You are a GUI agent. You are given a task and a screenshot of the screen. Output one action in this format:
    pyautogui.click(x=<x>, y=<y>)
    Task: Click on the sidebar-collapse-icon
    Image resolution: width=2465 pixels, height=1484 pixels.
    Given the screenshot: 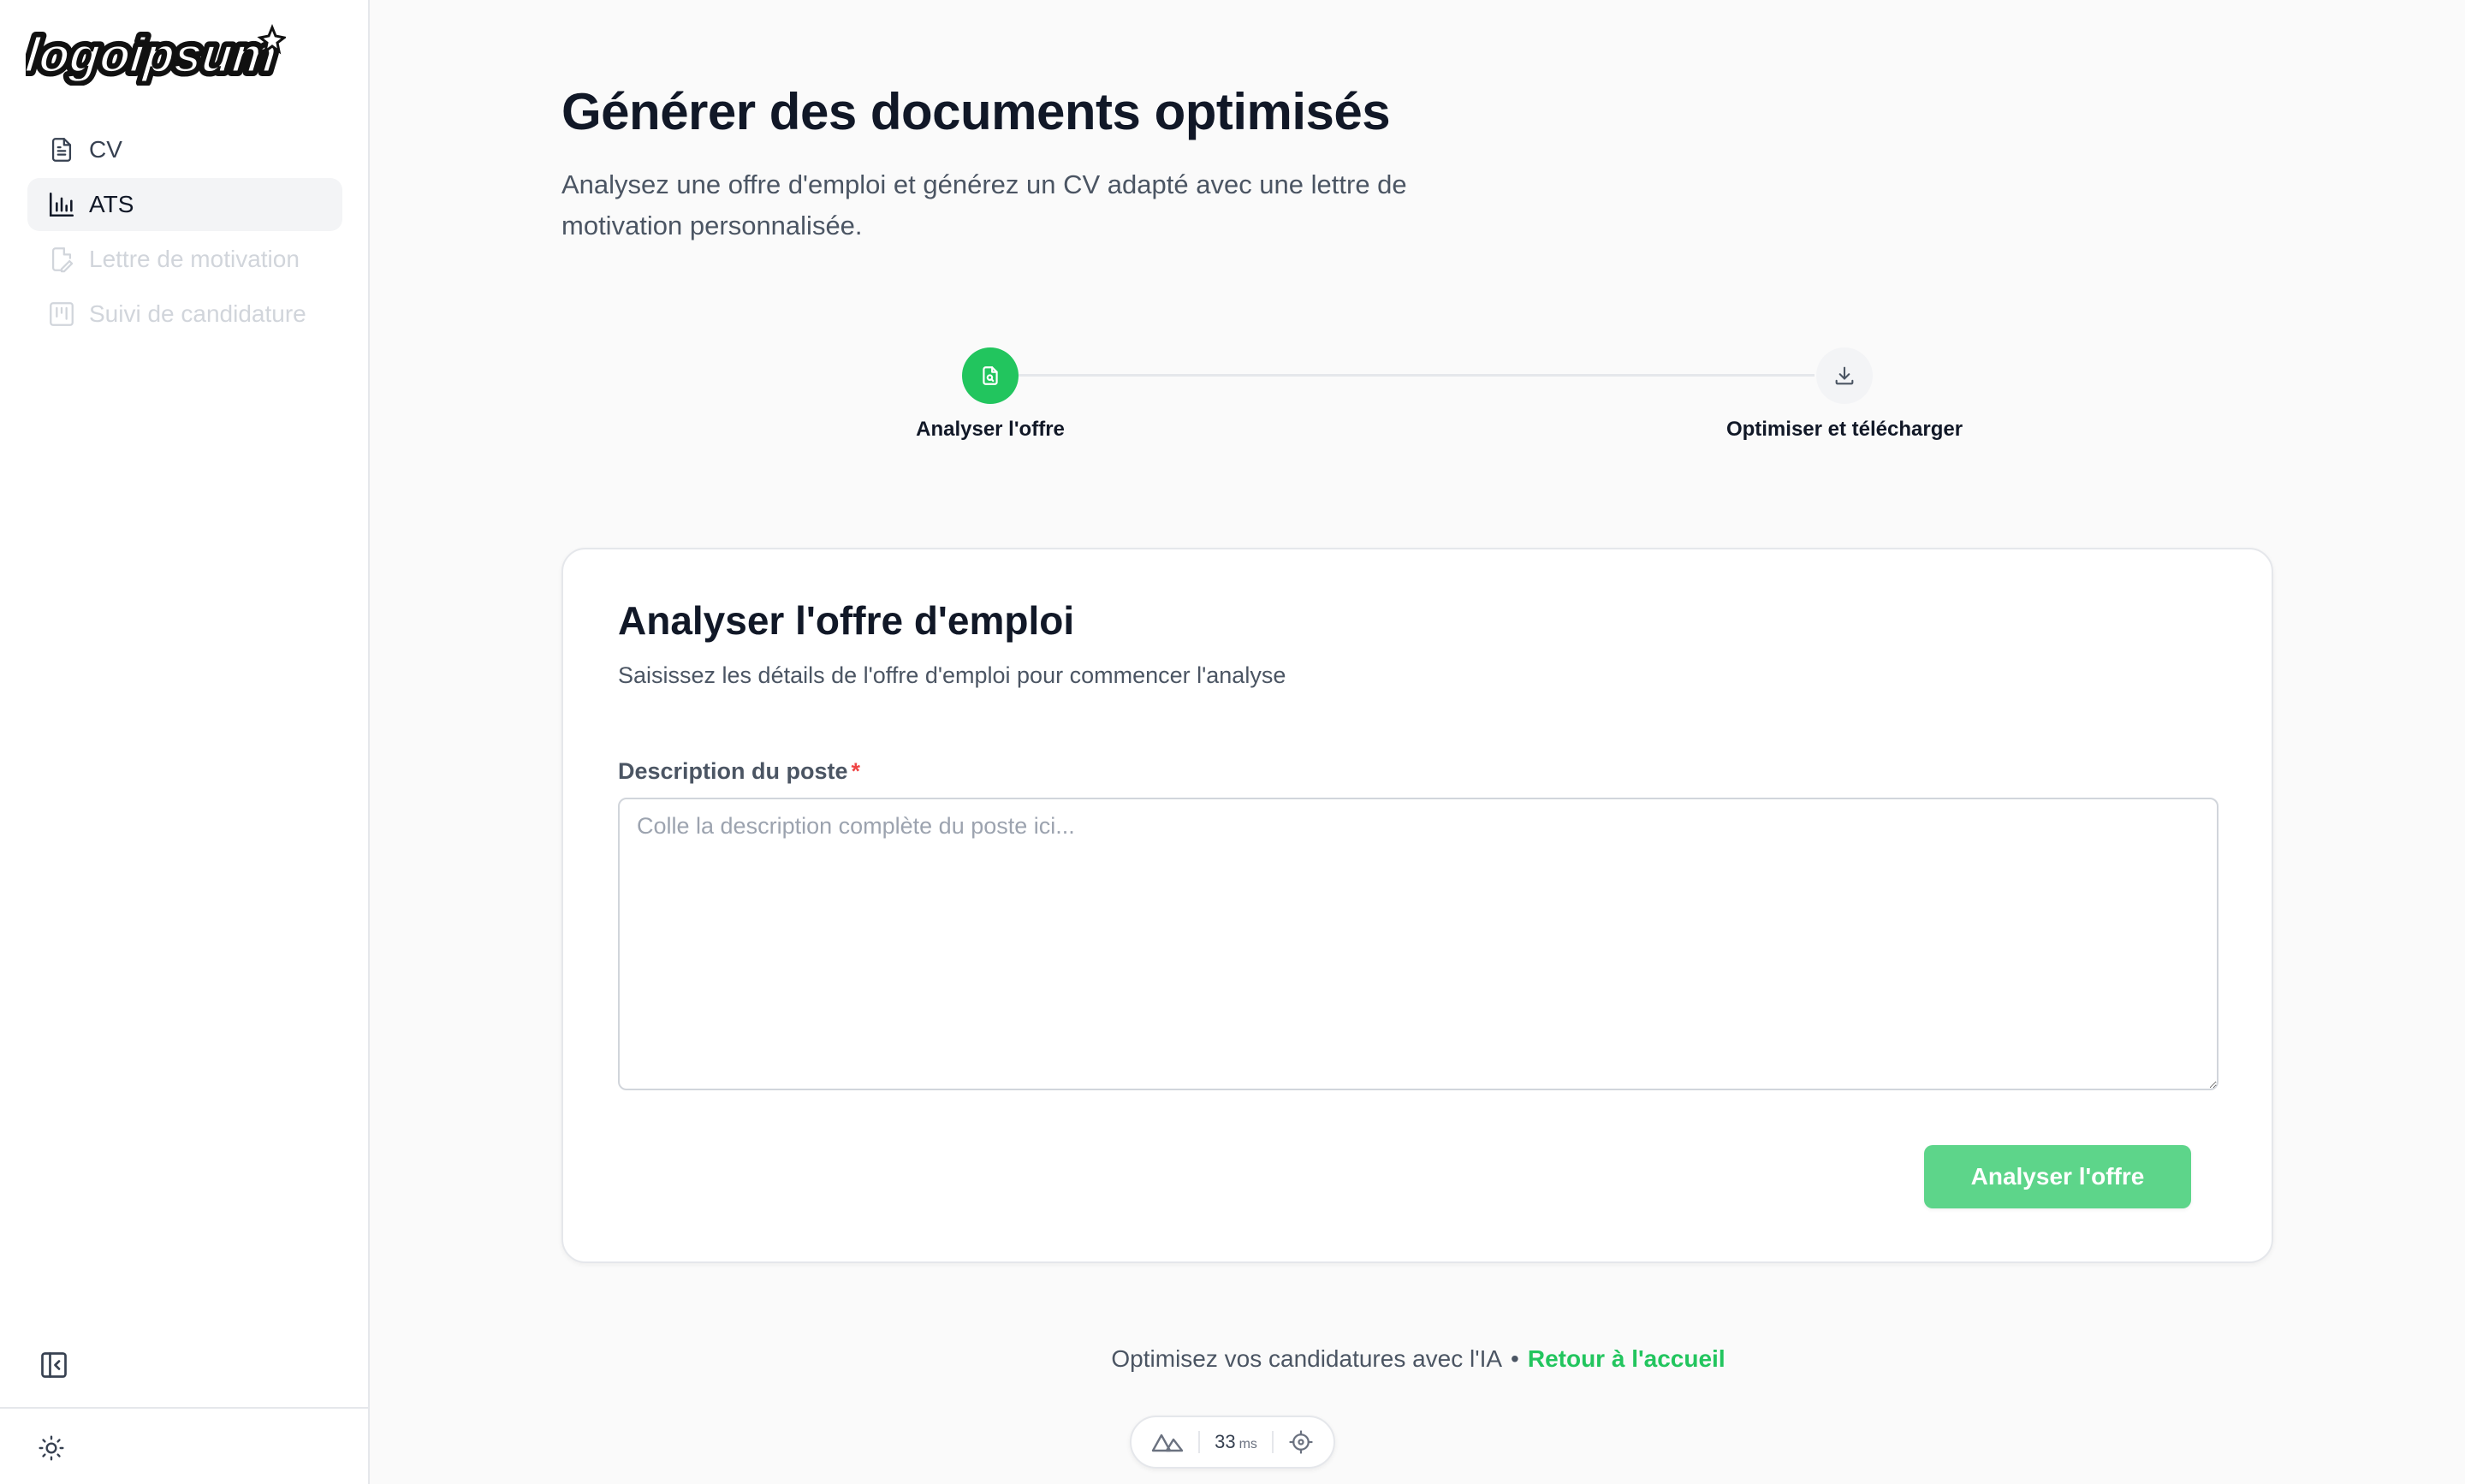 What is the action you would take?
    pyautogui.click(x=54, y=1365)
    